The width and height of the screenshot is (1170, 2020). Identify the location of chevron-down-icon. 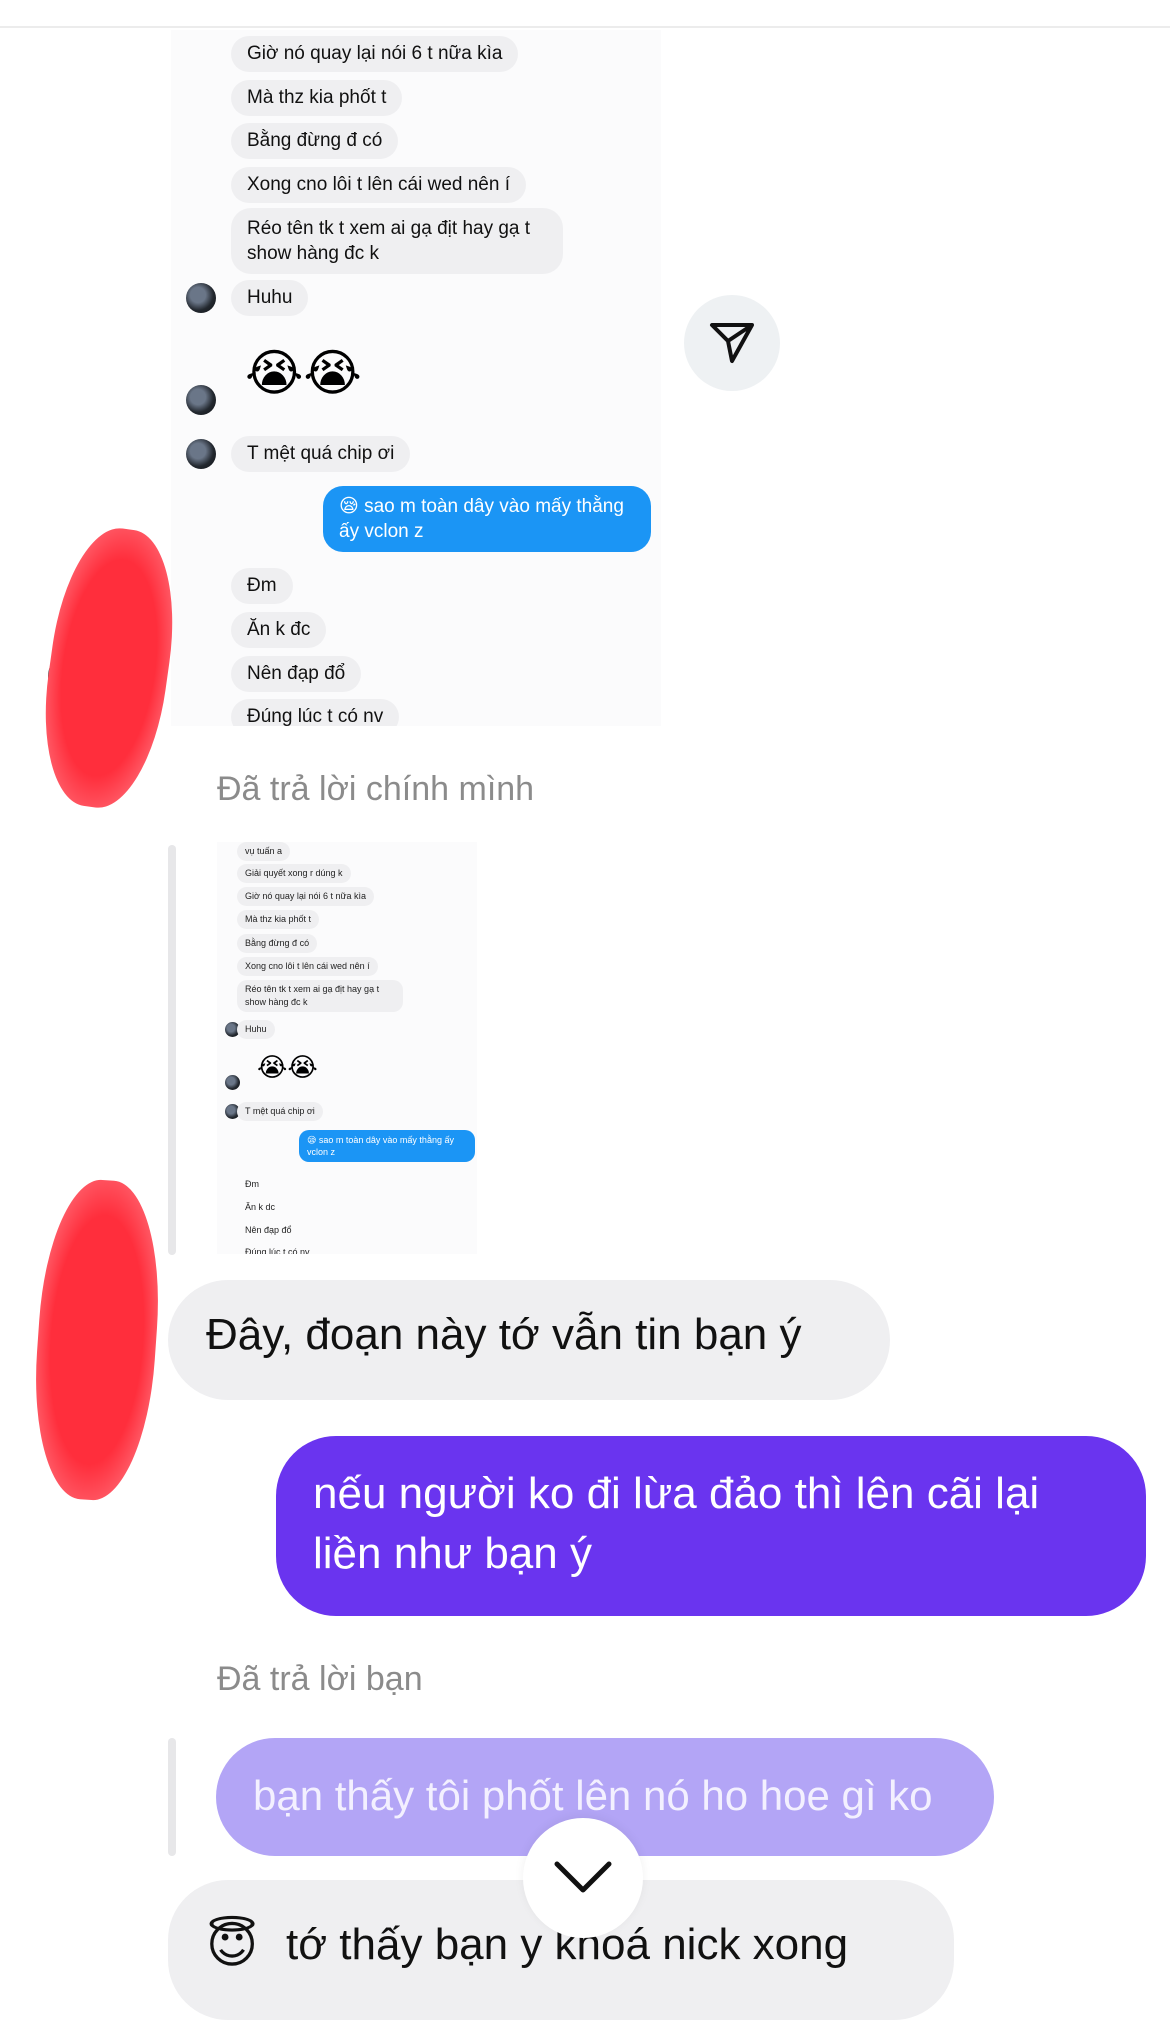
(583, 1877).